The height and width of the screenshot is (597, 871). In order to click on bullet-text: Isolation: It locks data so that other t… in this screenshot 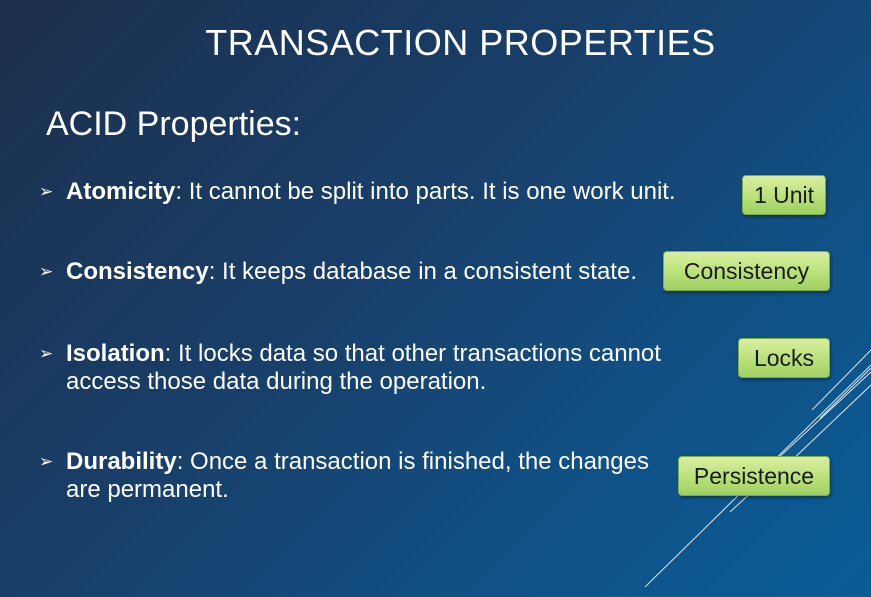, I will do `click(391, 368)`.